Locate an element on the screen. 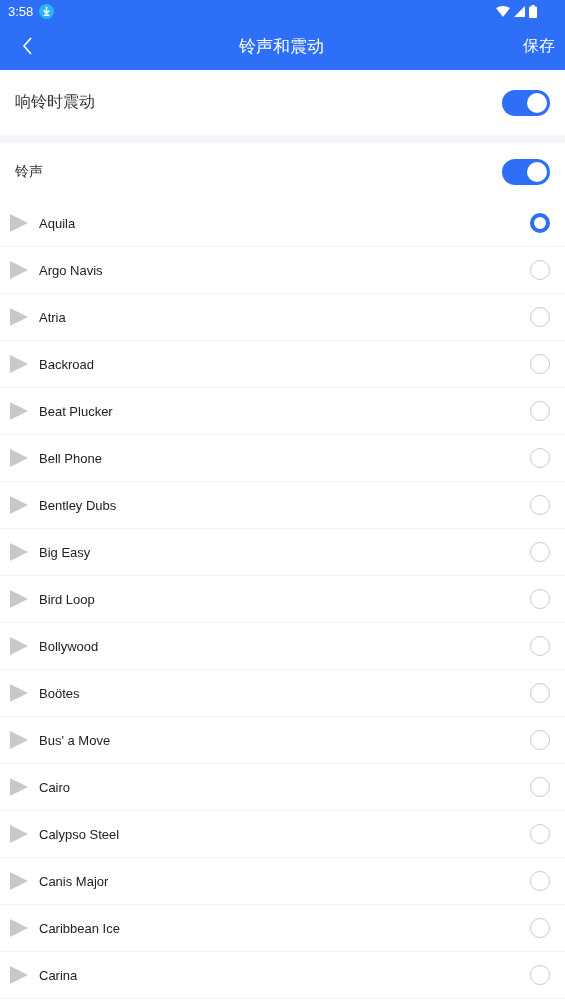 The width and height of the screenshot is (565, 1004). download-icon is located at coordinates (47, 11).